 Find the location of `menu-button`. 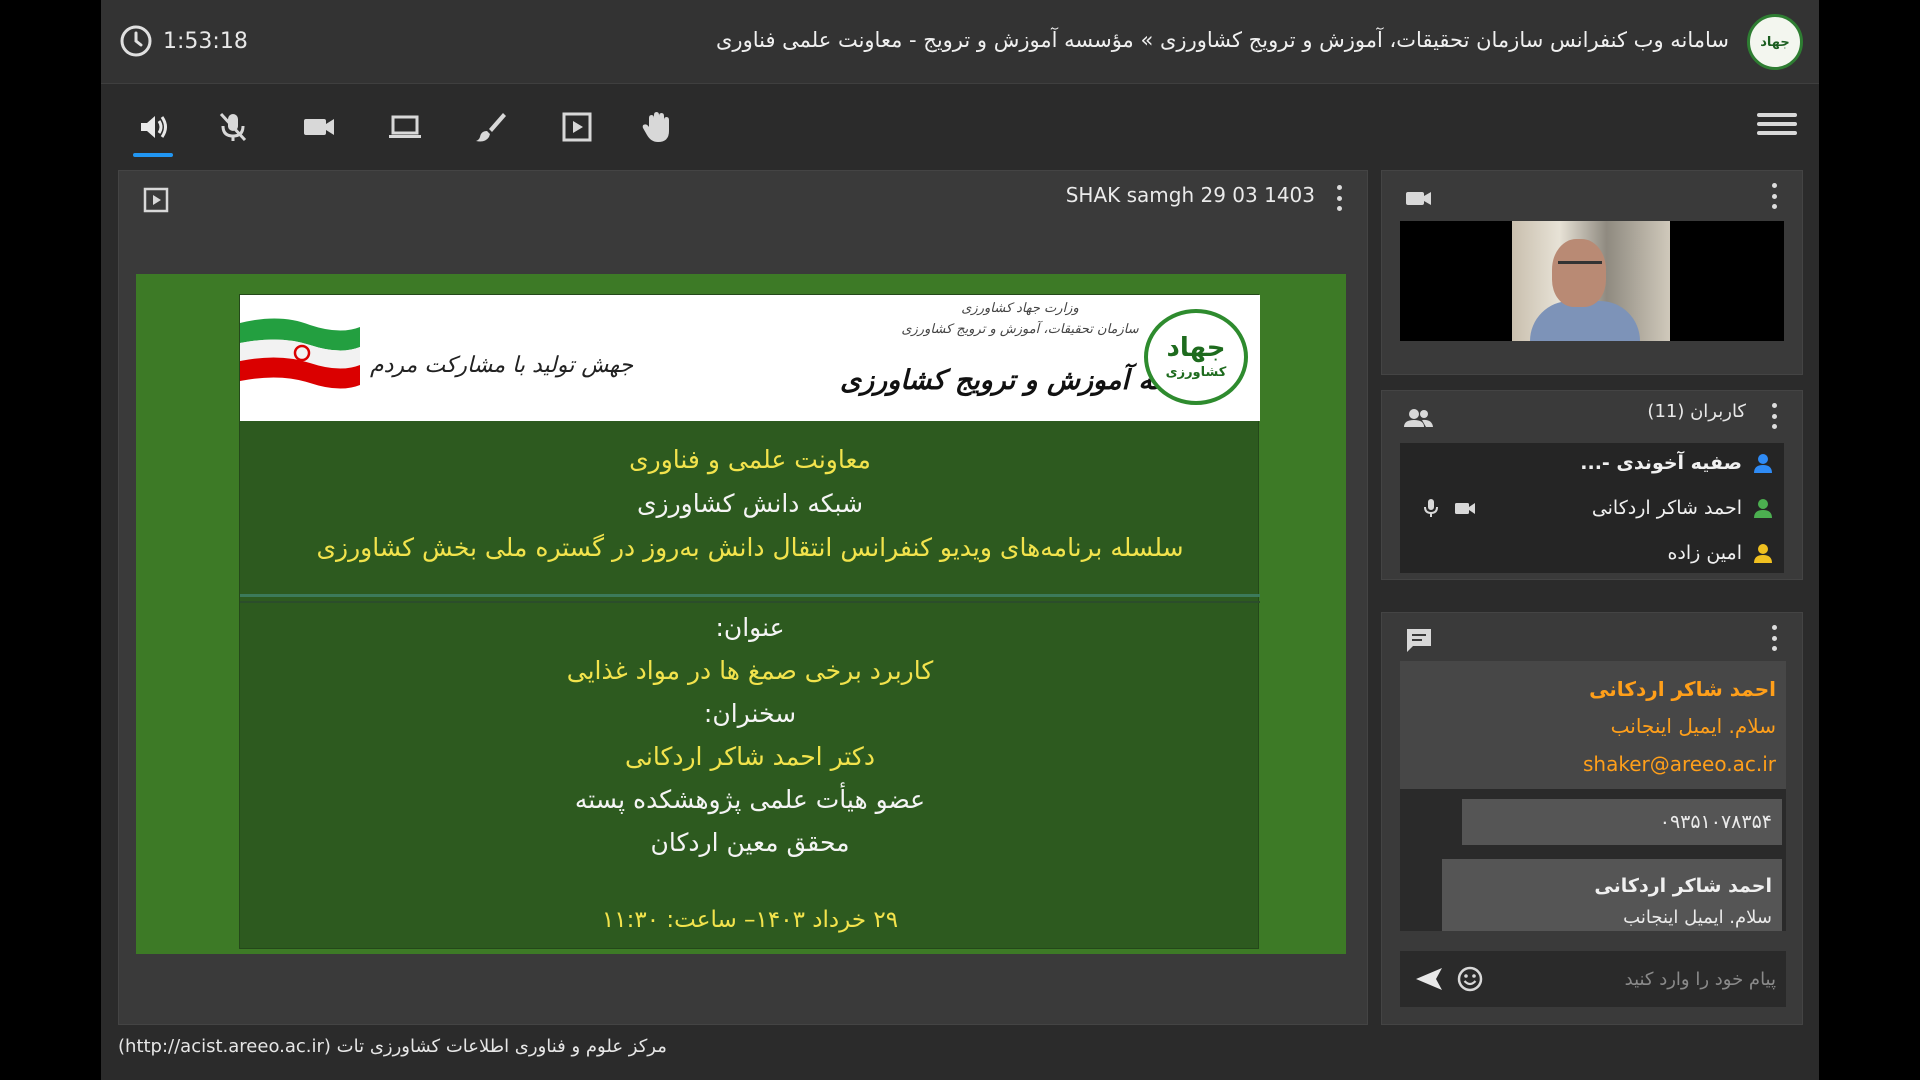

menu-button is located at coordinates (1777, 127).